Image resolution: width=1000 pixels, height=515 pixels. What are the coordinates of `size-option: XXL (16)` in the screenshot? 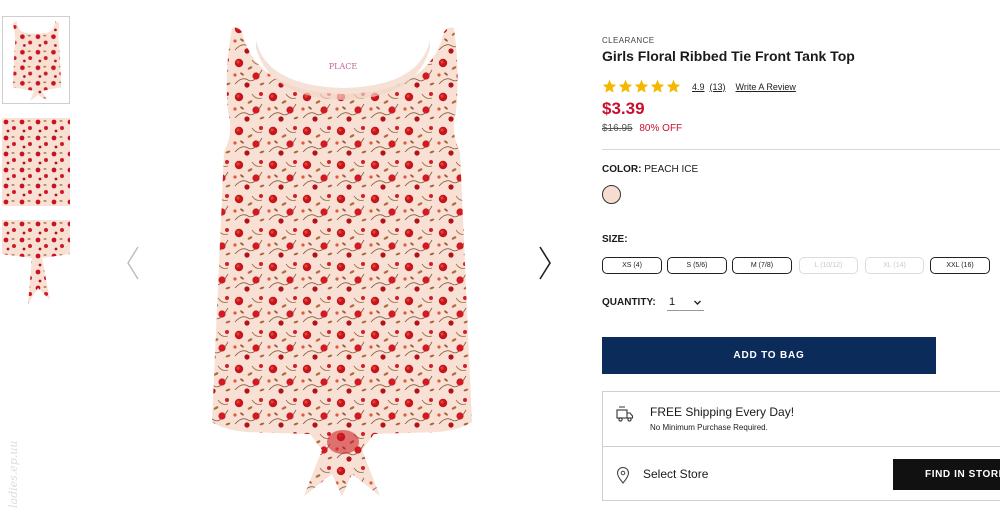 It's located at (960, 265).